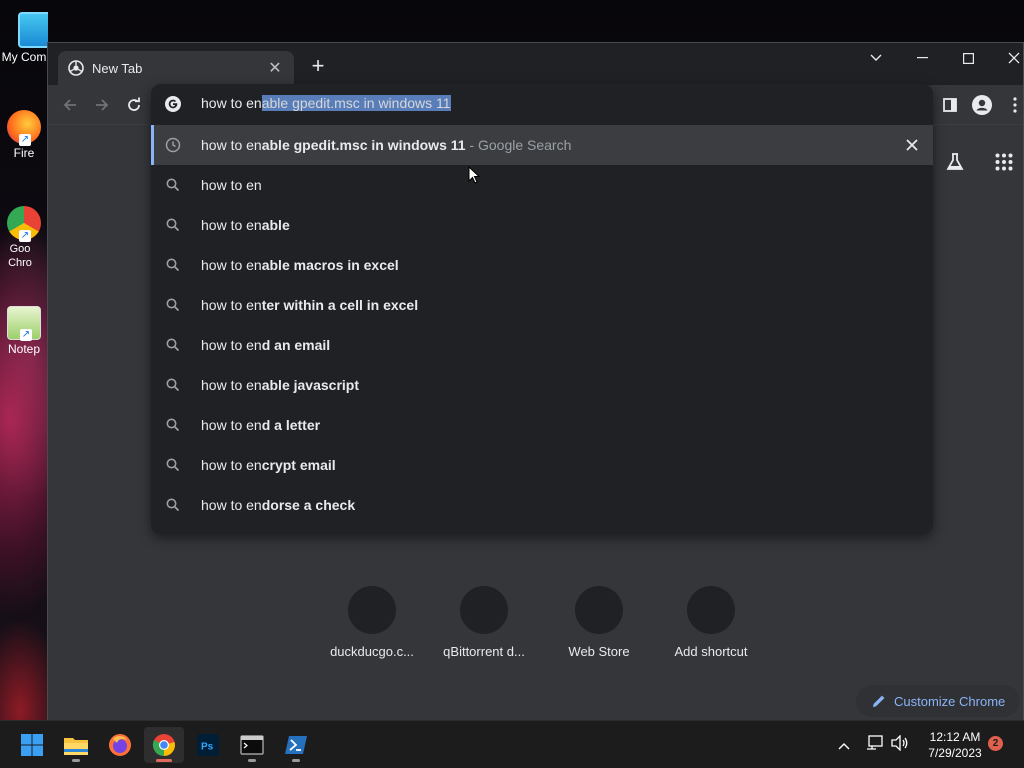 This screenshot has width=1024, height=768. Describe the element at coordinates (24, 57) in the screenshot. I see `desktop-icon-label: My Com` at that location.